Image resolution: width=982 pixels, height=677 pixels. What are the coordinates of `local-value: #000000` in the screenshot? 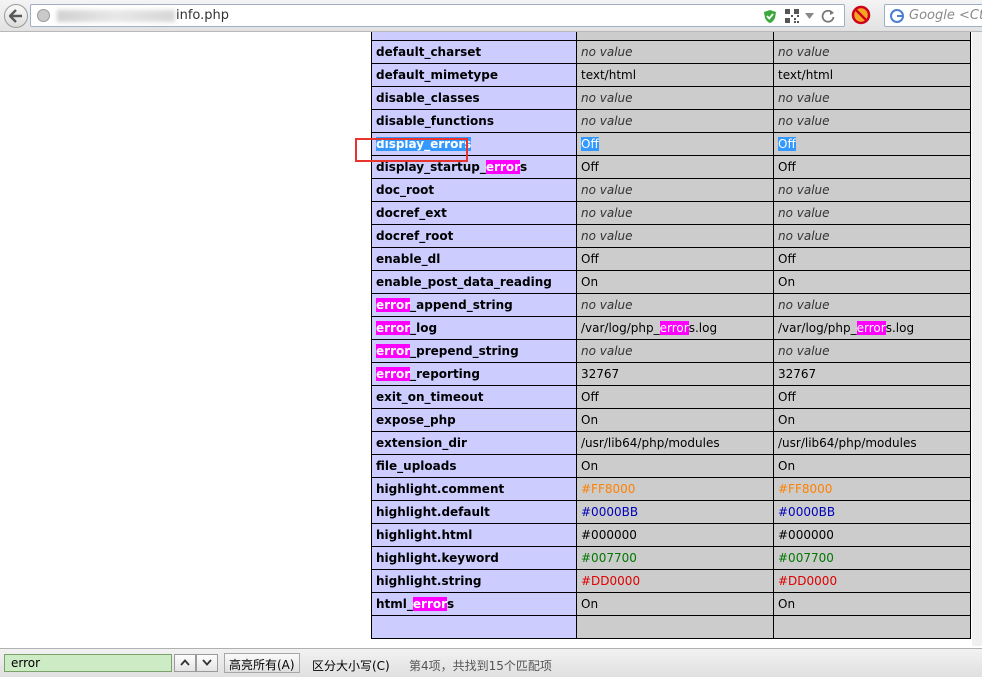 It's located at (675, 535).